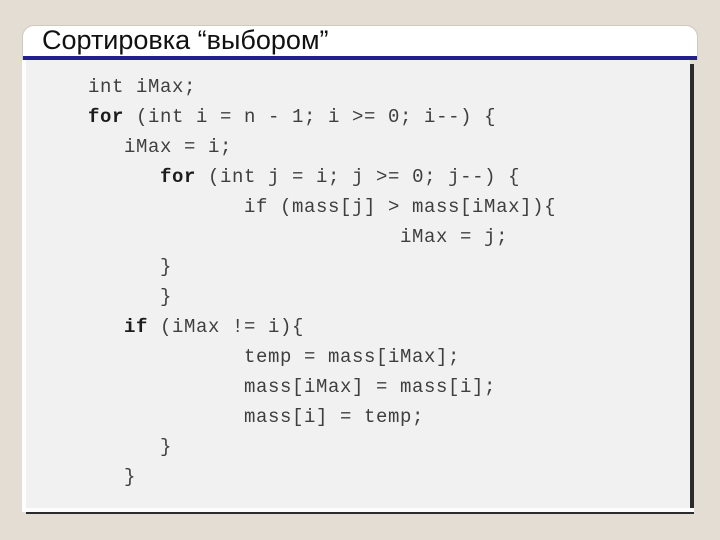 The image size is (720, 540). I want to click on code-line: int iMax;, so click(142, 87).